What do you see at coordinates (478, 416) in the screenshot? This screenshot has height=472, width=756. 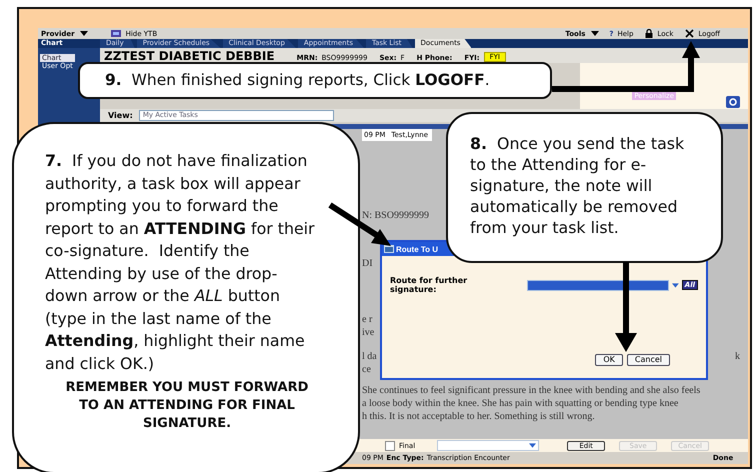 I see `document-text: h this. It is not acceptable to her. Something is still wrong.` at bounding box center [478, 416].